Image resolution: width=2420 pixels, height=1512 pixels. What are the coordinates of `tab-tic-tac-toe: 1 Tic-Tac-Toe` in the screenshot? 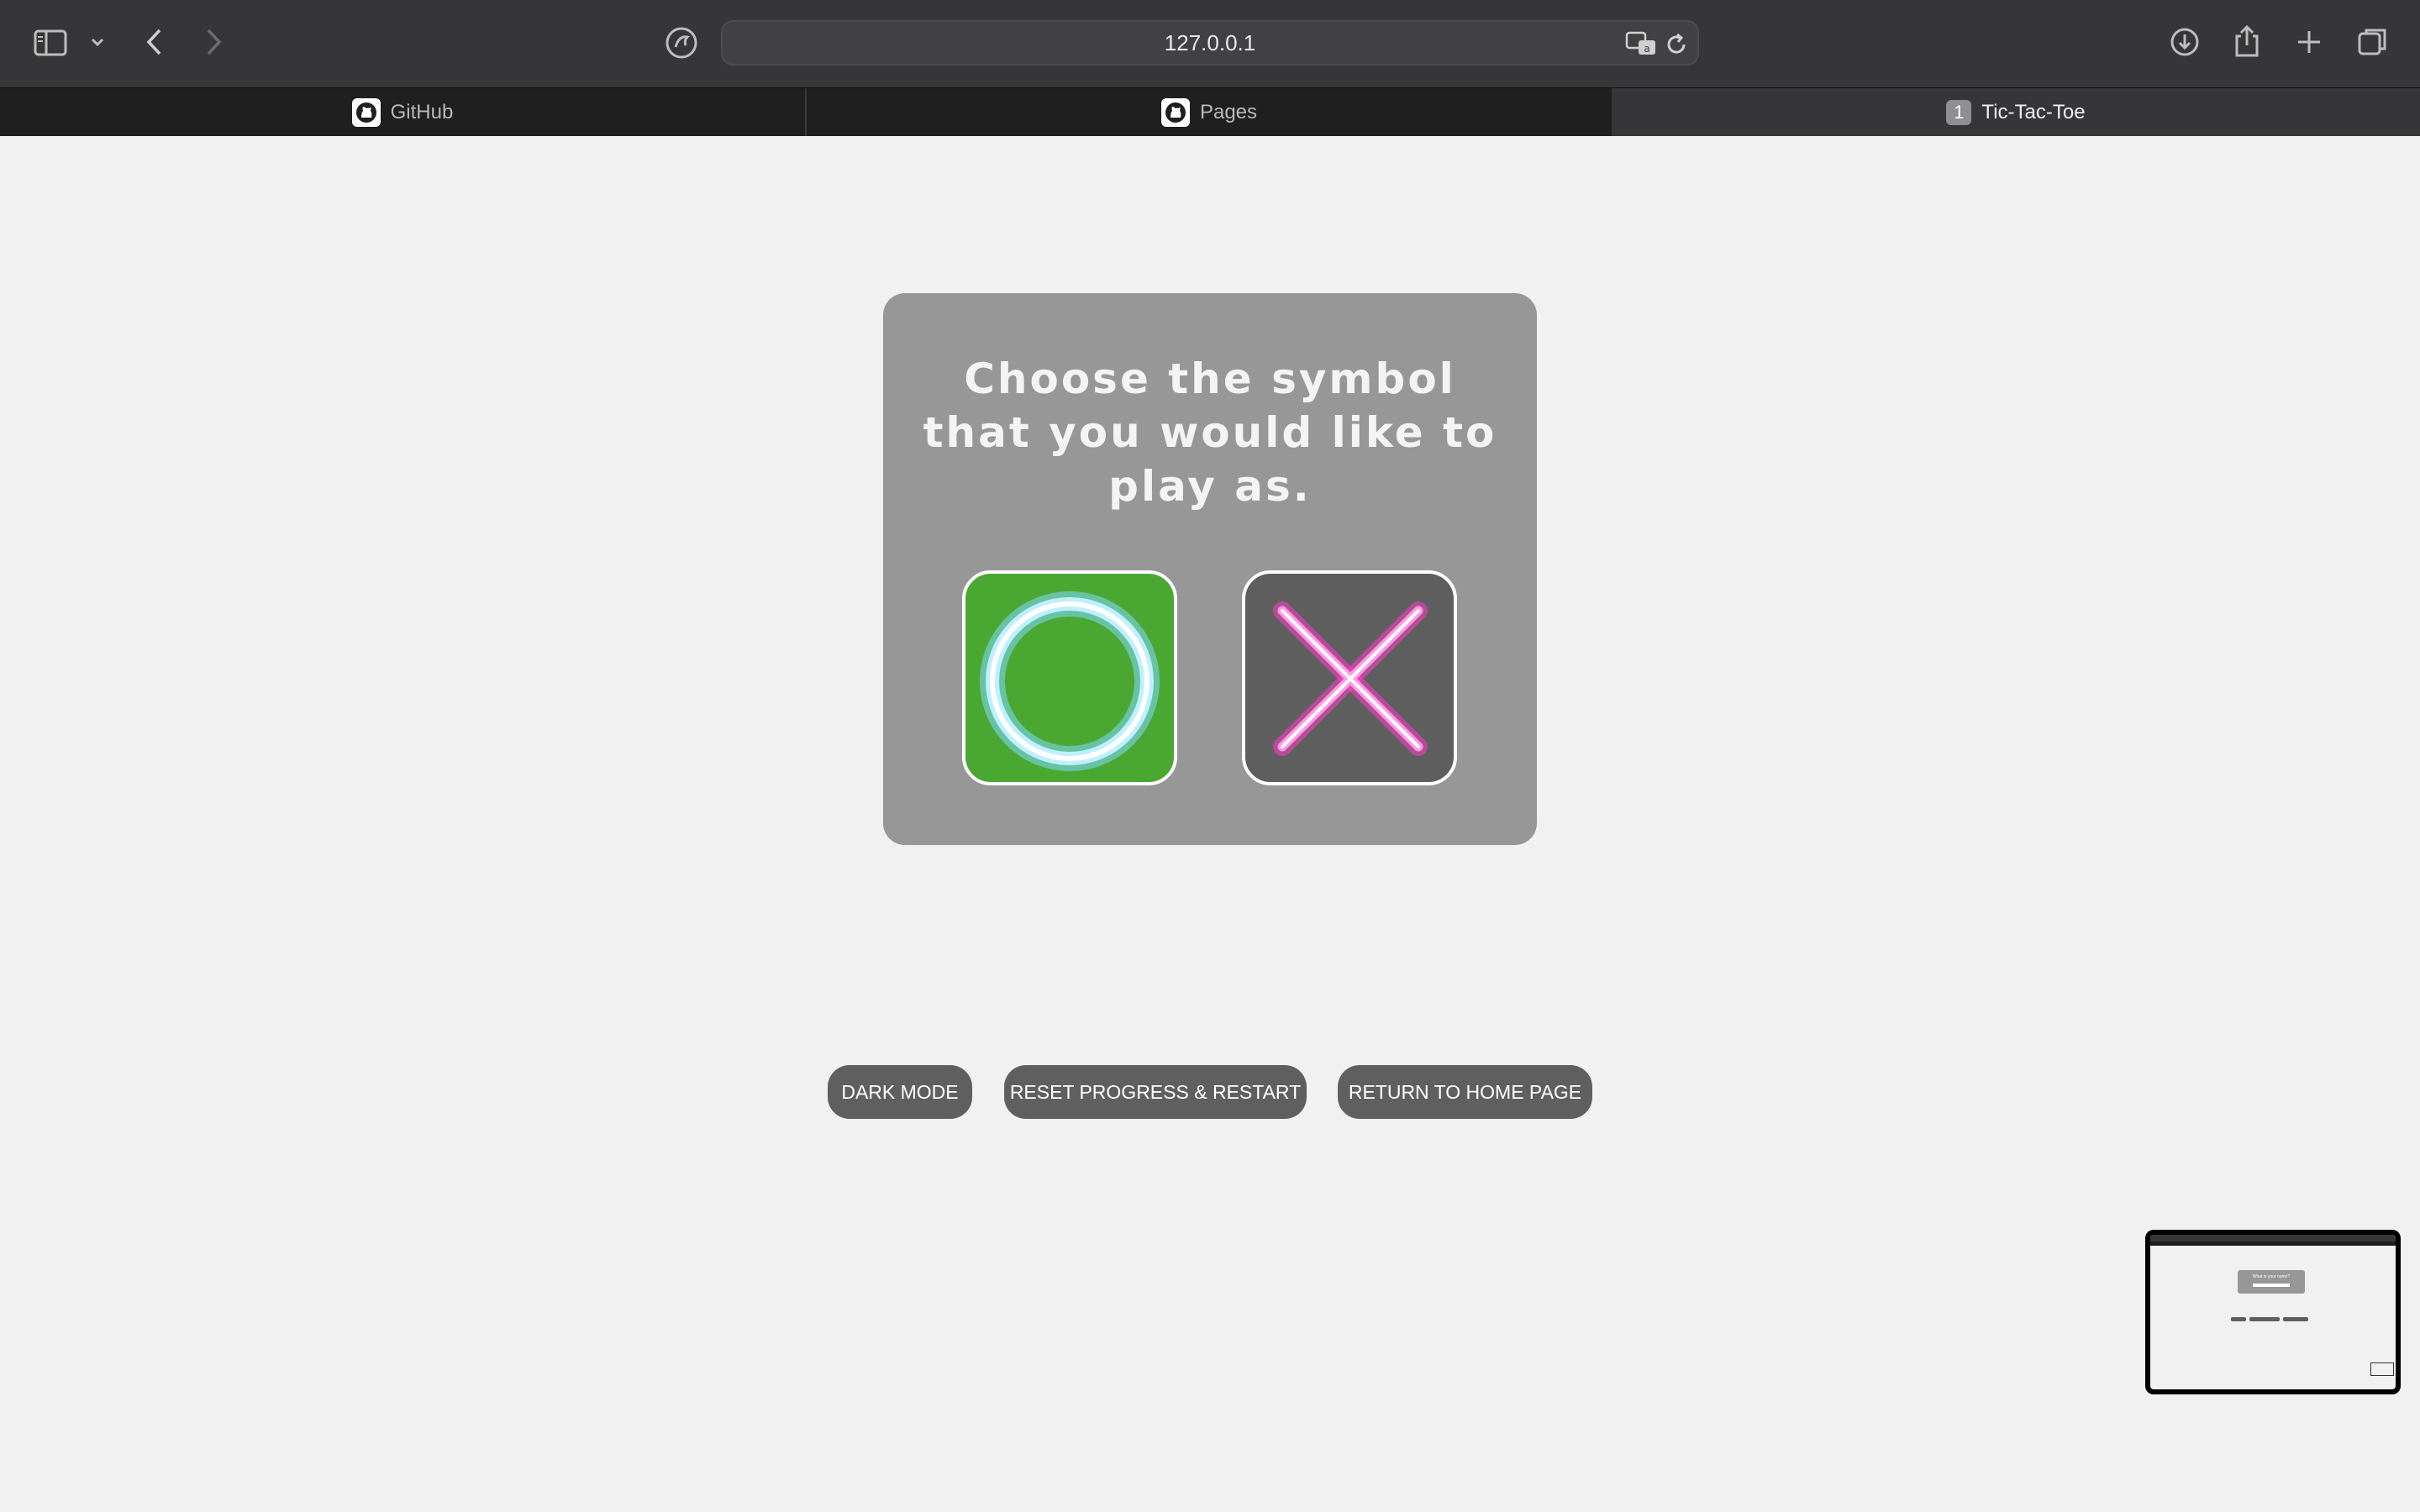 It's located at (2016, 112).